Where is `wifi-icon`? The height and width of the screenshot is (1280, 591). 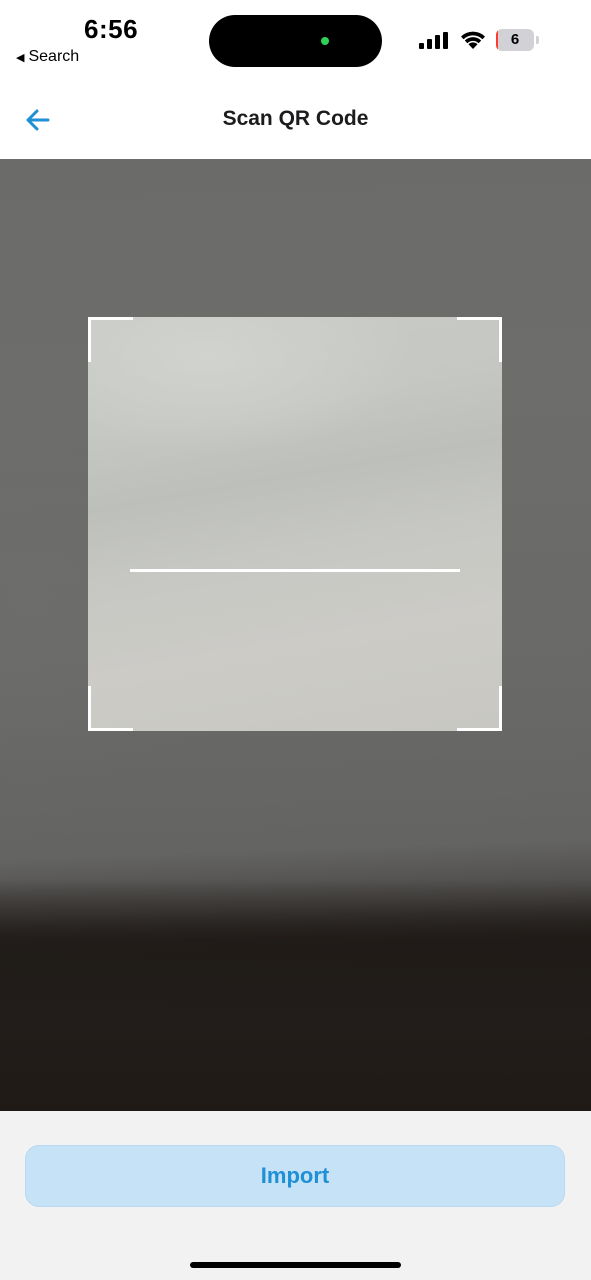 wifi-icon is located at coordinates (473, 40).